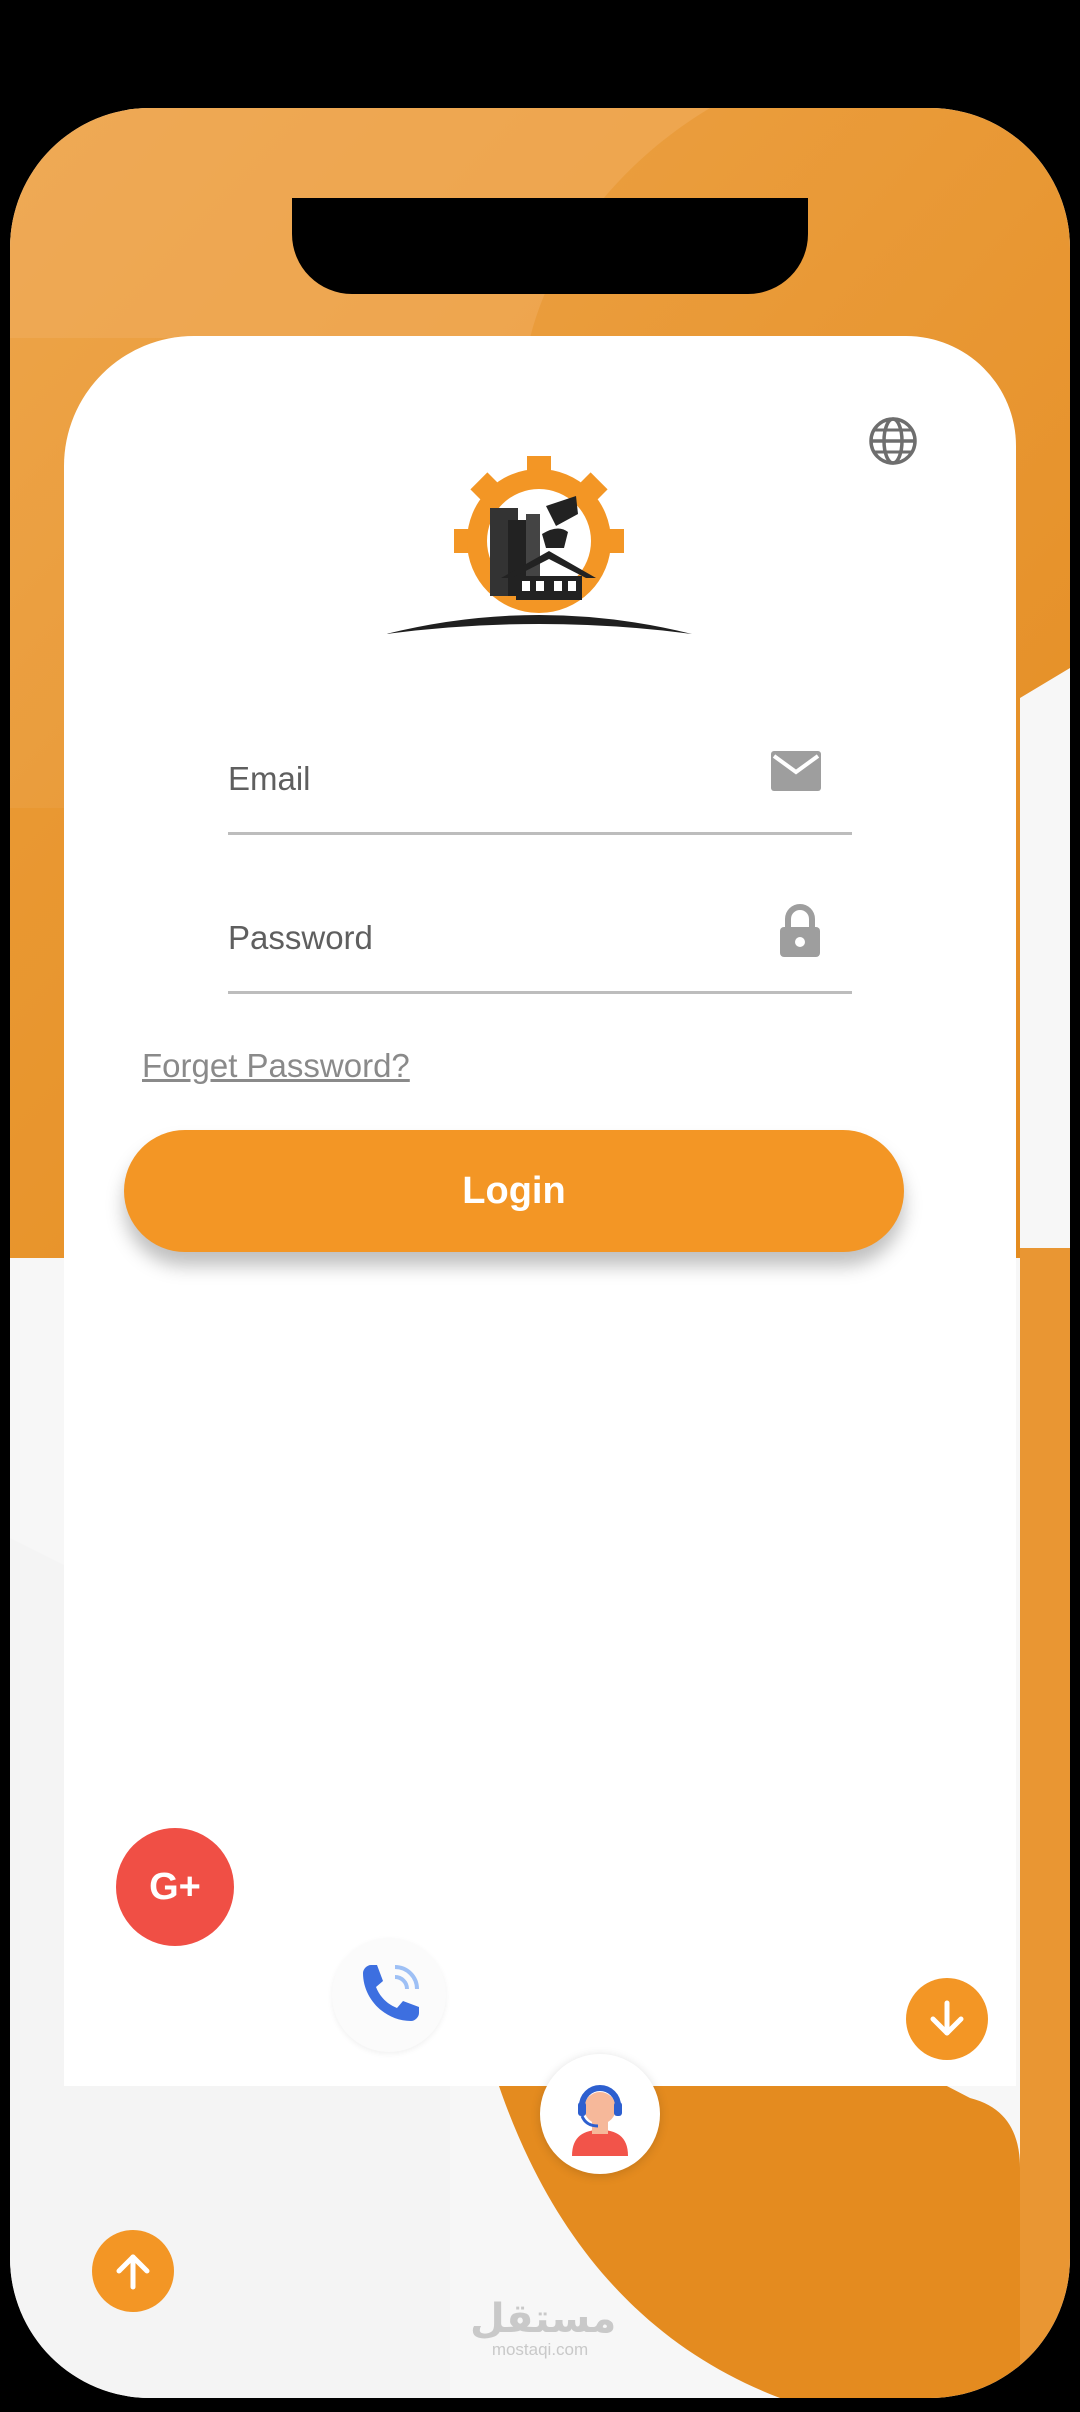 This screenshot has width=1080, height=2412. I want to click on forgot-password-link: Forget Password?, so click(276, 1066).